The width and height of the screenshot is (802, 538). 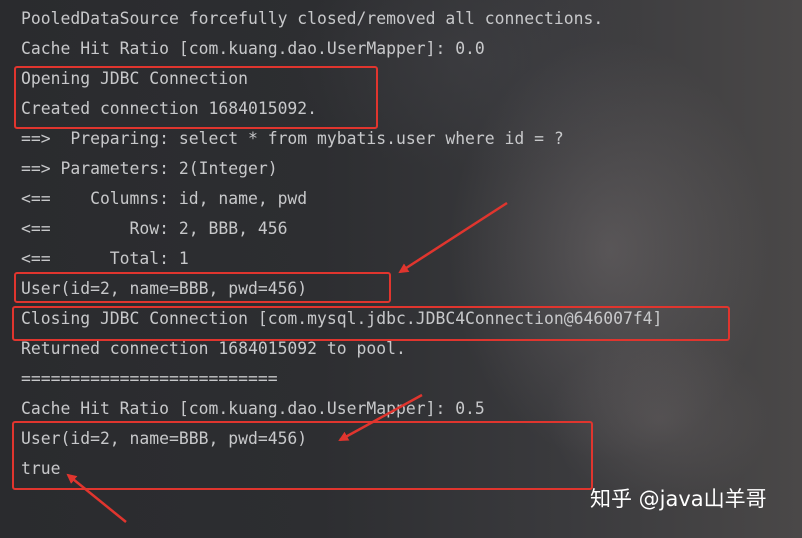 What do you see at coordinates (453, 237) in the screenshot?
I see `arrow-to-first-result` at bounding box center [453, 237].